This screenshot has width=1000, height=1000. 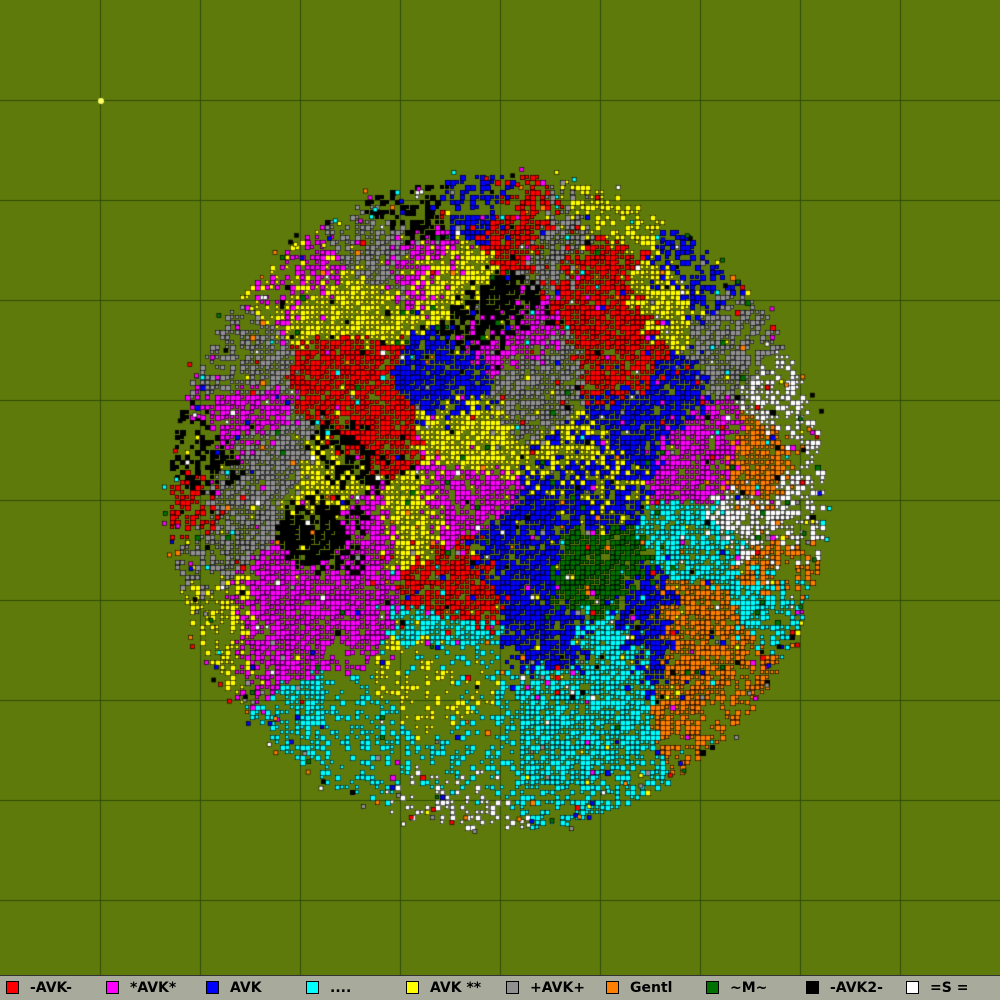 What do you see at coordinates (856, 988) in the screenshot?
I see `legend-label: -AVK2-` at bounding box center [856, 988].